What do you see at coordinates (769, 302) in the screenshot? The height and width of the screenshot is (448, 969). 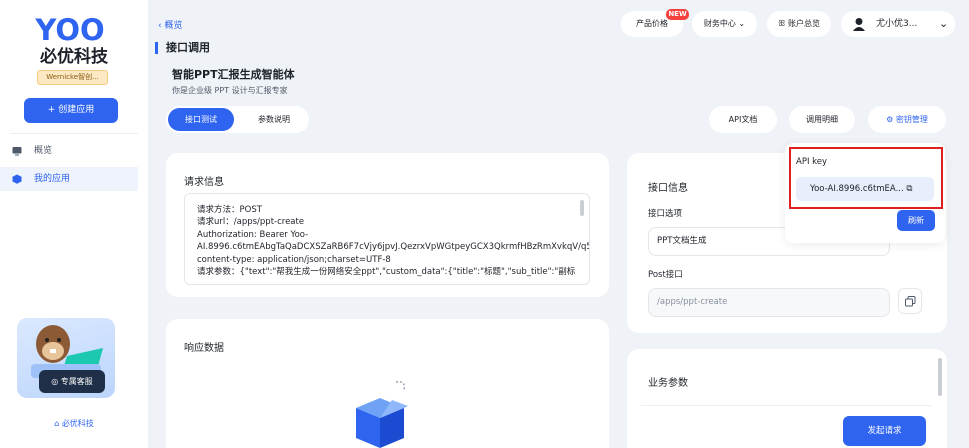 I see `post-endpoint-field: /apps/ppt-create` at bounding box center [769, 302].